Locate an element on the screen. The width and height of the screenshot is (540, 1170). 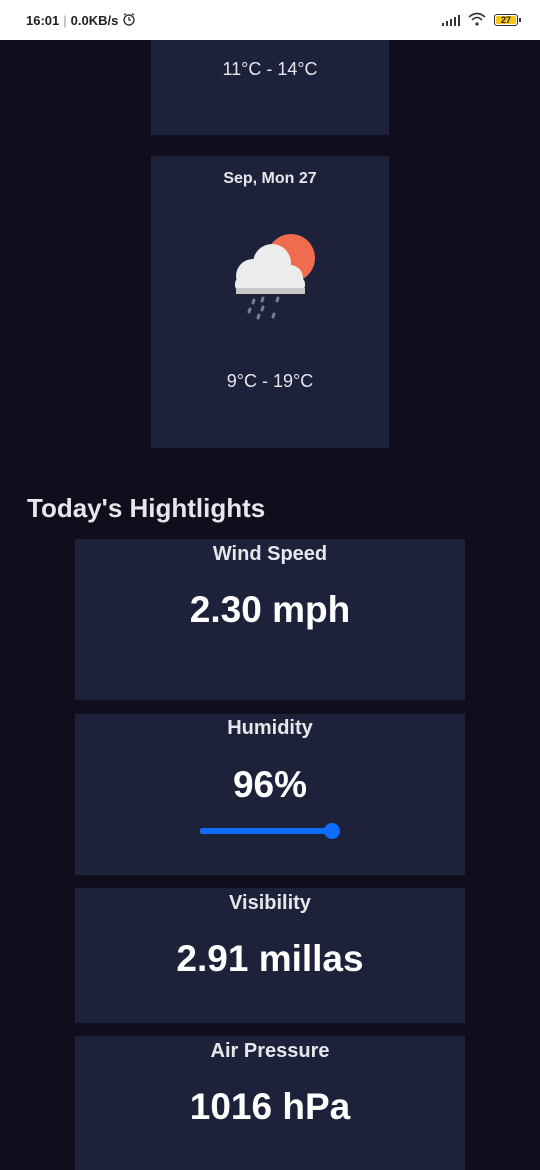
highlights-title: Today's Hightlights is located at coordinates (146, 508).